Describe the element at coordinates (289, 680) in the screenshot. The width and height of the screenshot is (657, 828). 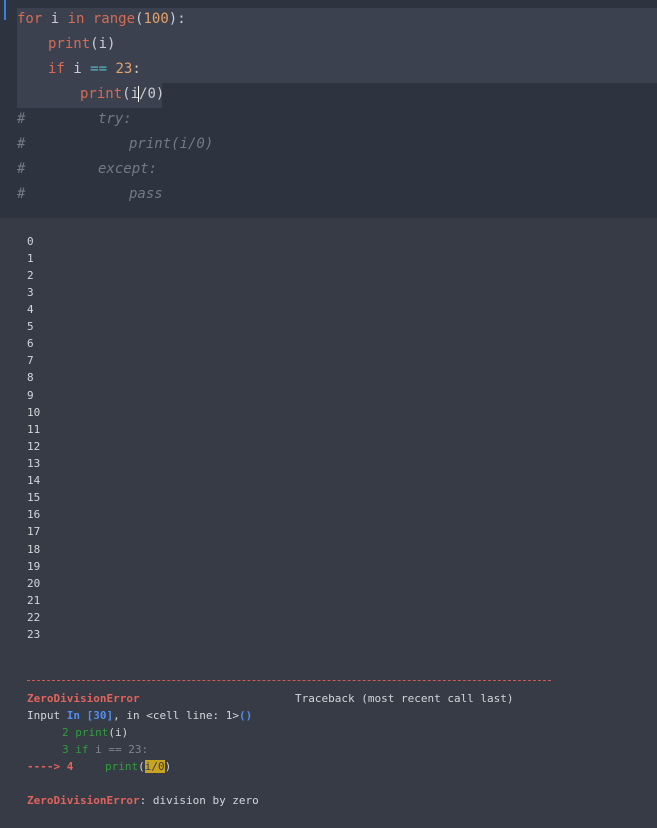
I see `traceback-divider` at that location.